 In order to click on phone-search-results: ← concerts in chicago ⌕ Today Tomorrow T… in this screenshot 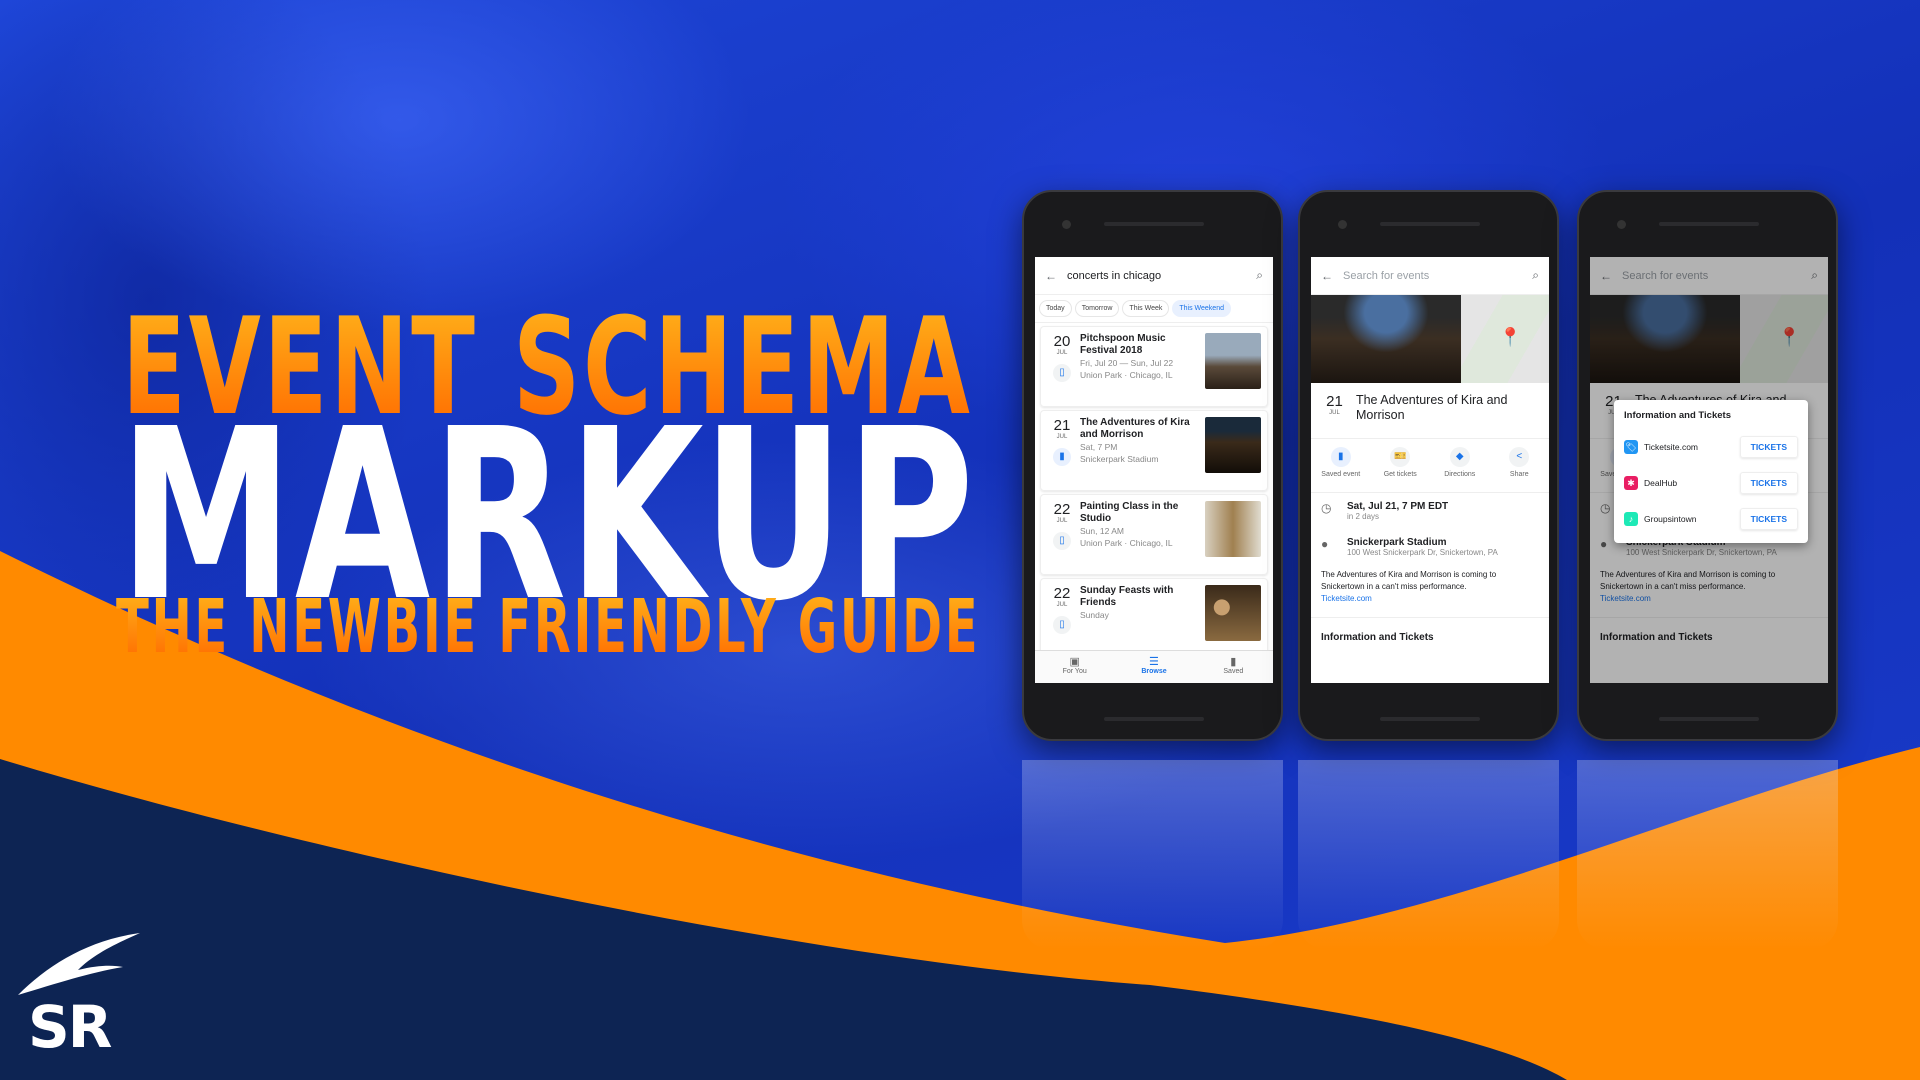, I will do `click(1152, 465)`.